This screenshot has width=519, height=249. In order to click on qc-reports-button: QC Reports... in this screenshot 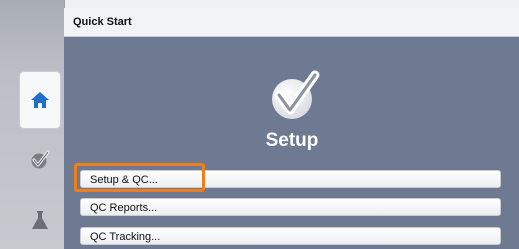, I will do `click(290, 207)`.